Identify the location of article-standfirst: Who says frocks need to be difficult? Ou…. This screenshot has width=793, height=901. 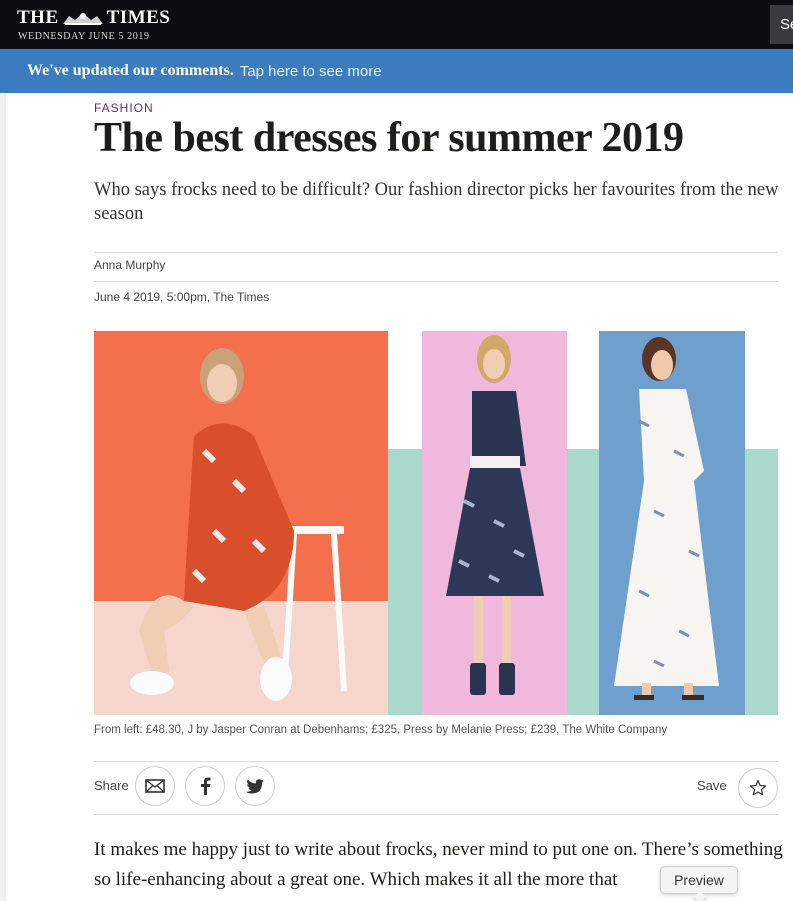
(436, 202).